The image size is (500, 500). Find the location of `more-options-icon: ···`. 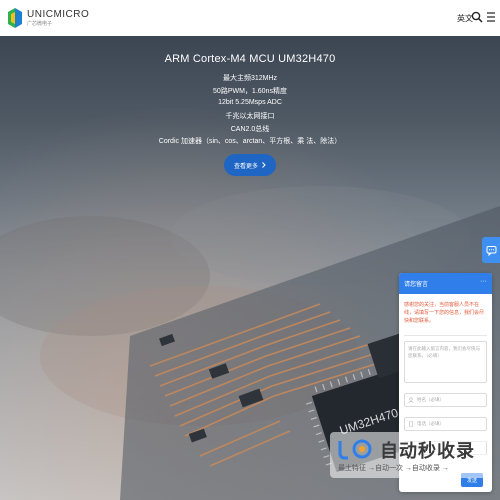

more-options-icon: ··· is located at coordinates (483, 281).